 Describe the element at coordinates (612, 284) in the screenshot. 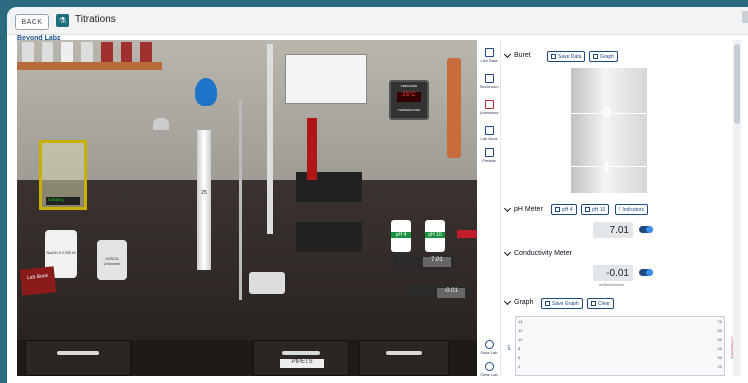

I see `conductivity-unit: mSiemens/cm` at that location.